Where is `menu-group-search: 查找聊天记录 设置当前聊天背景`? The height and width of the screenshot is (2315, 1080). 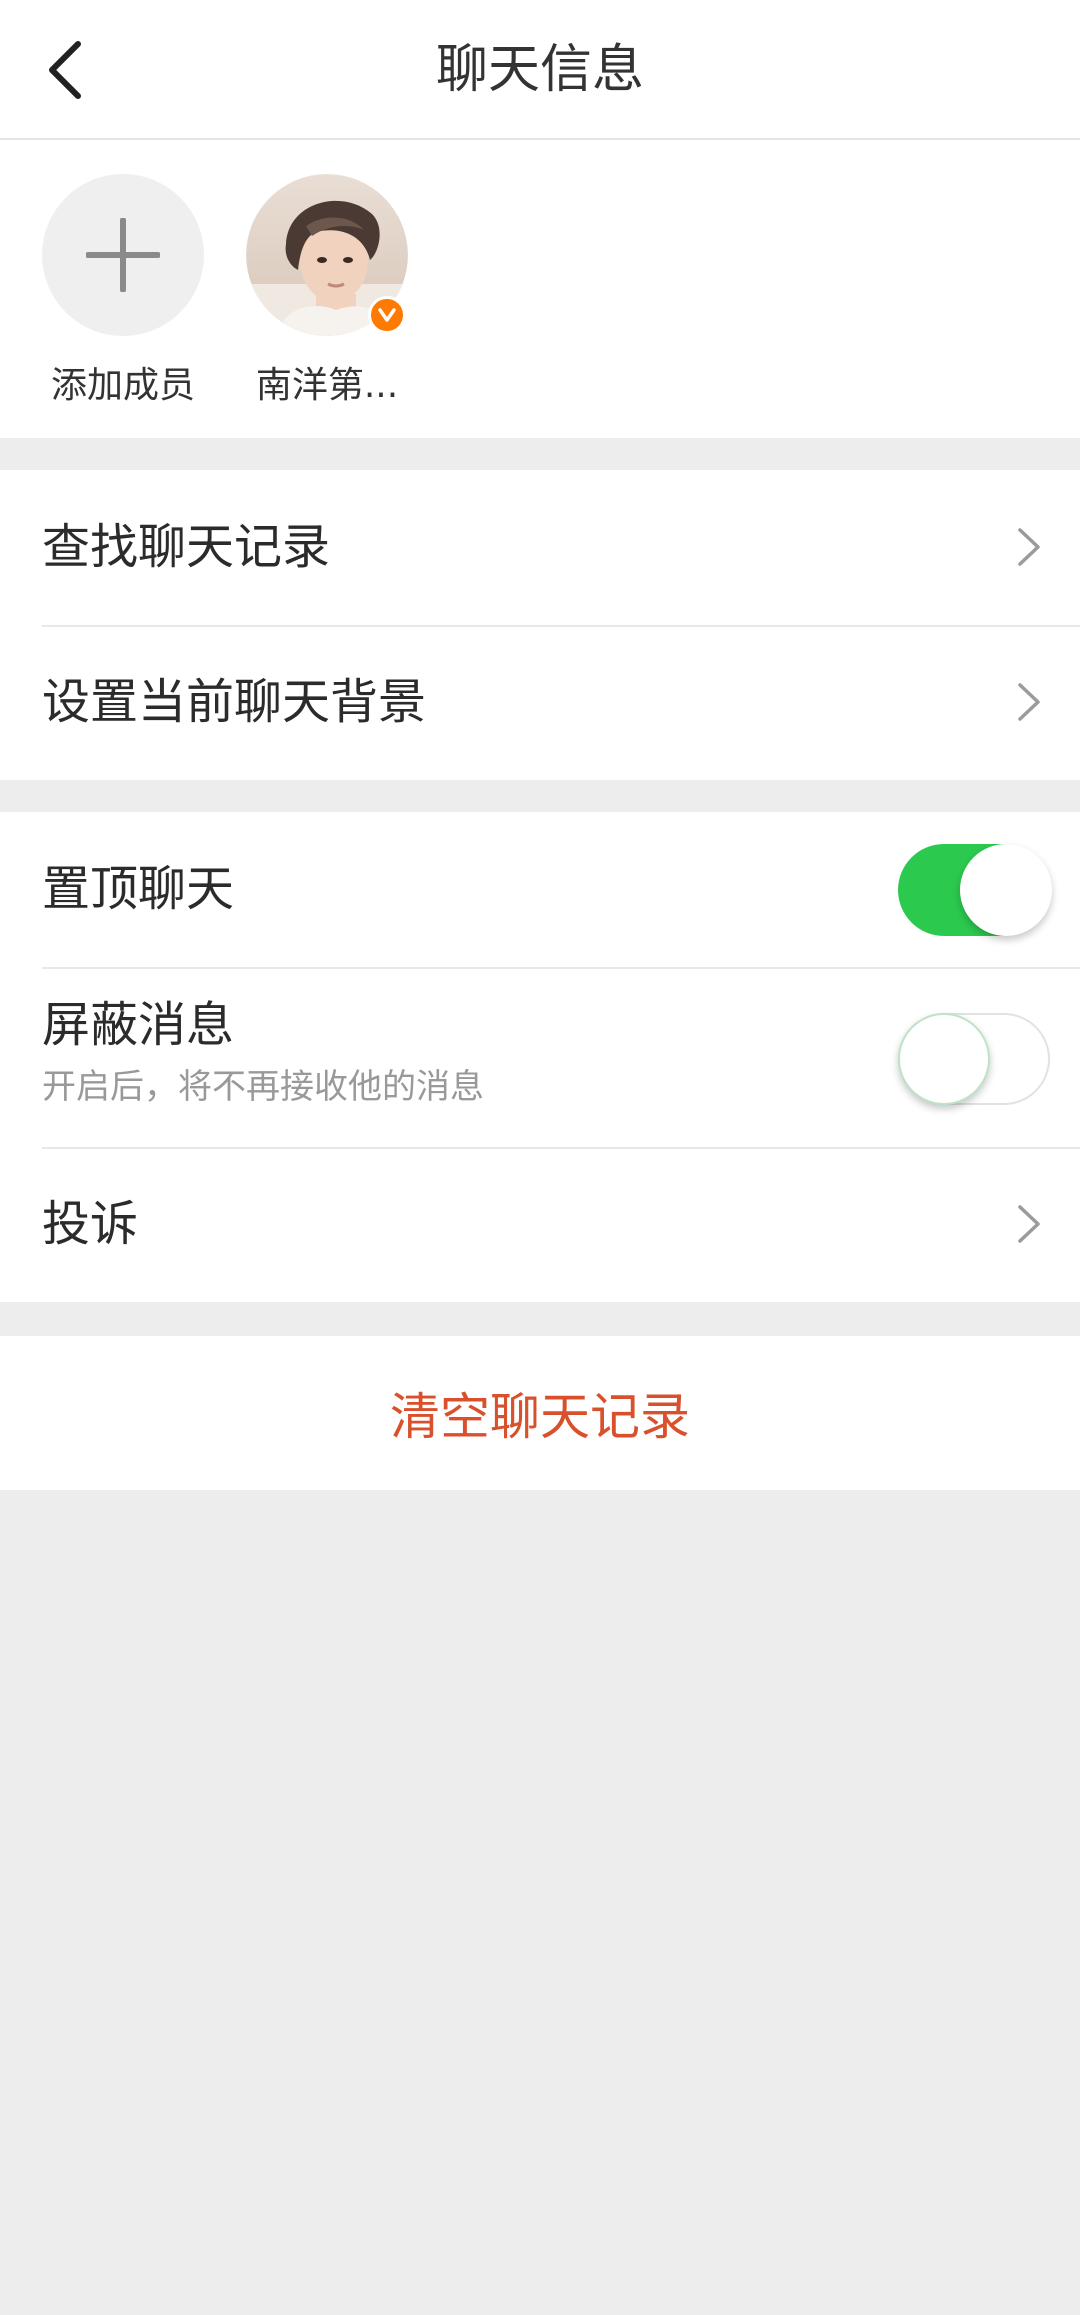 menu-group-search: 查找聊天记录 设置当前聊天背景 is located at coordinates (540, 625).